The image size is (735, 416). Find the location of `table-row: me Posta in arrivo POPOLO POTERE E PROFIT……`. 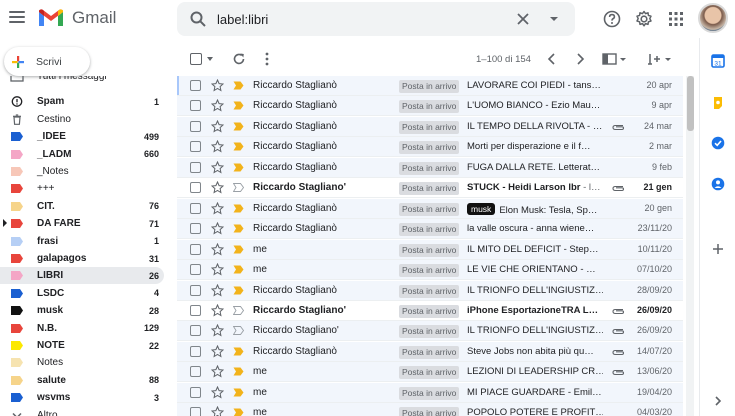

table-row: me Posta in arrivo POPOLO POTERE E PROFIT…… is located at coordinates (430, 409).